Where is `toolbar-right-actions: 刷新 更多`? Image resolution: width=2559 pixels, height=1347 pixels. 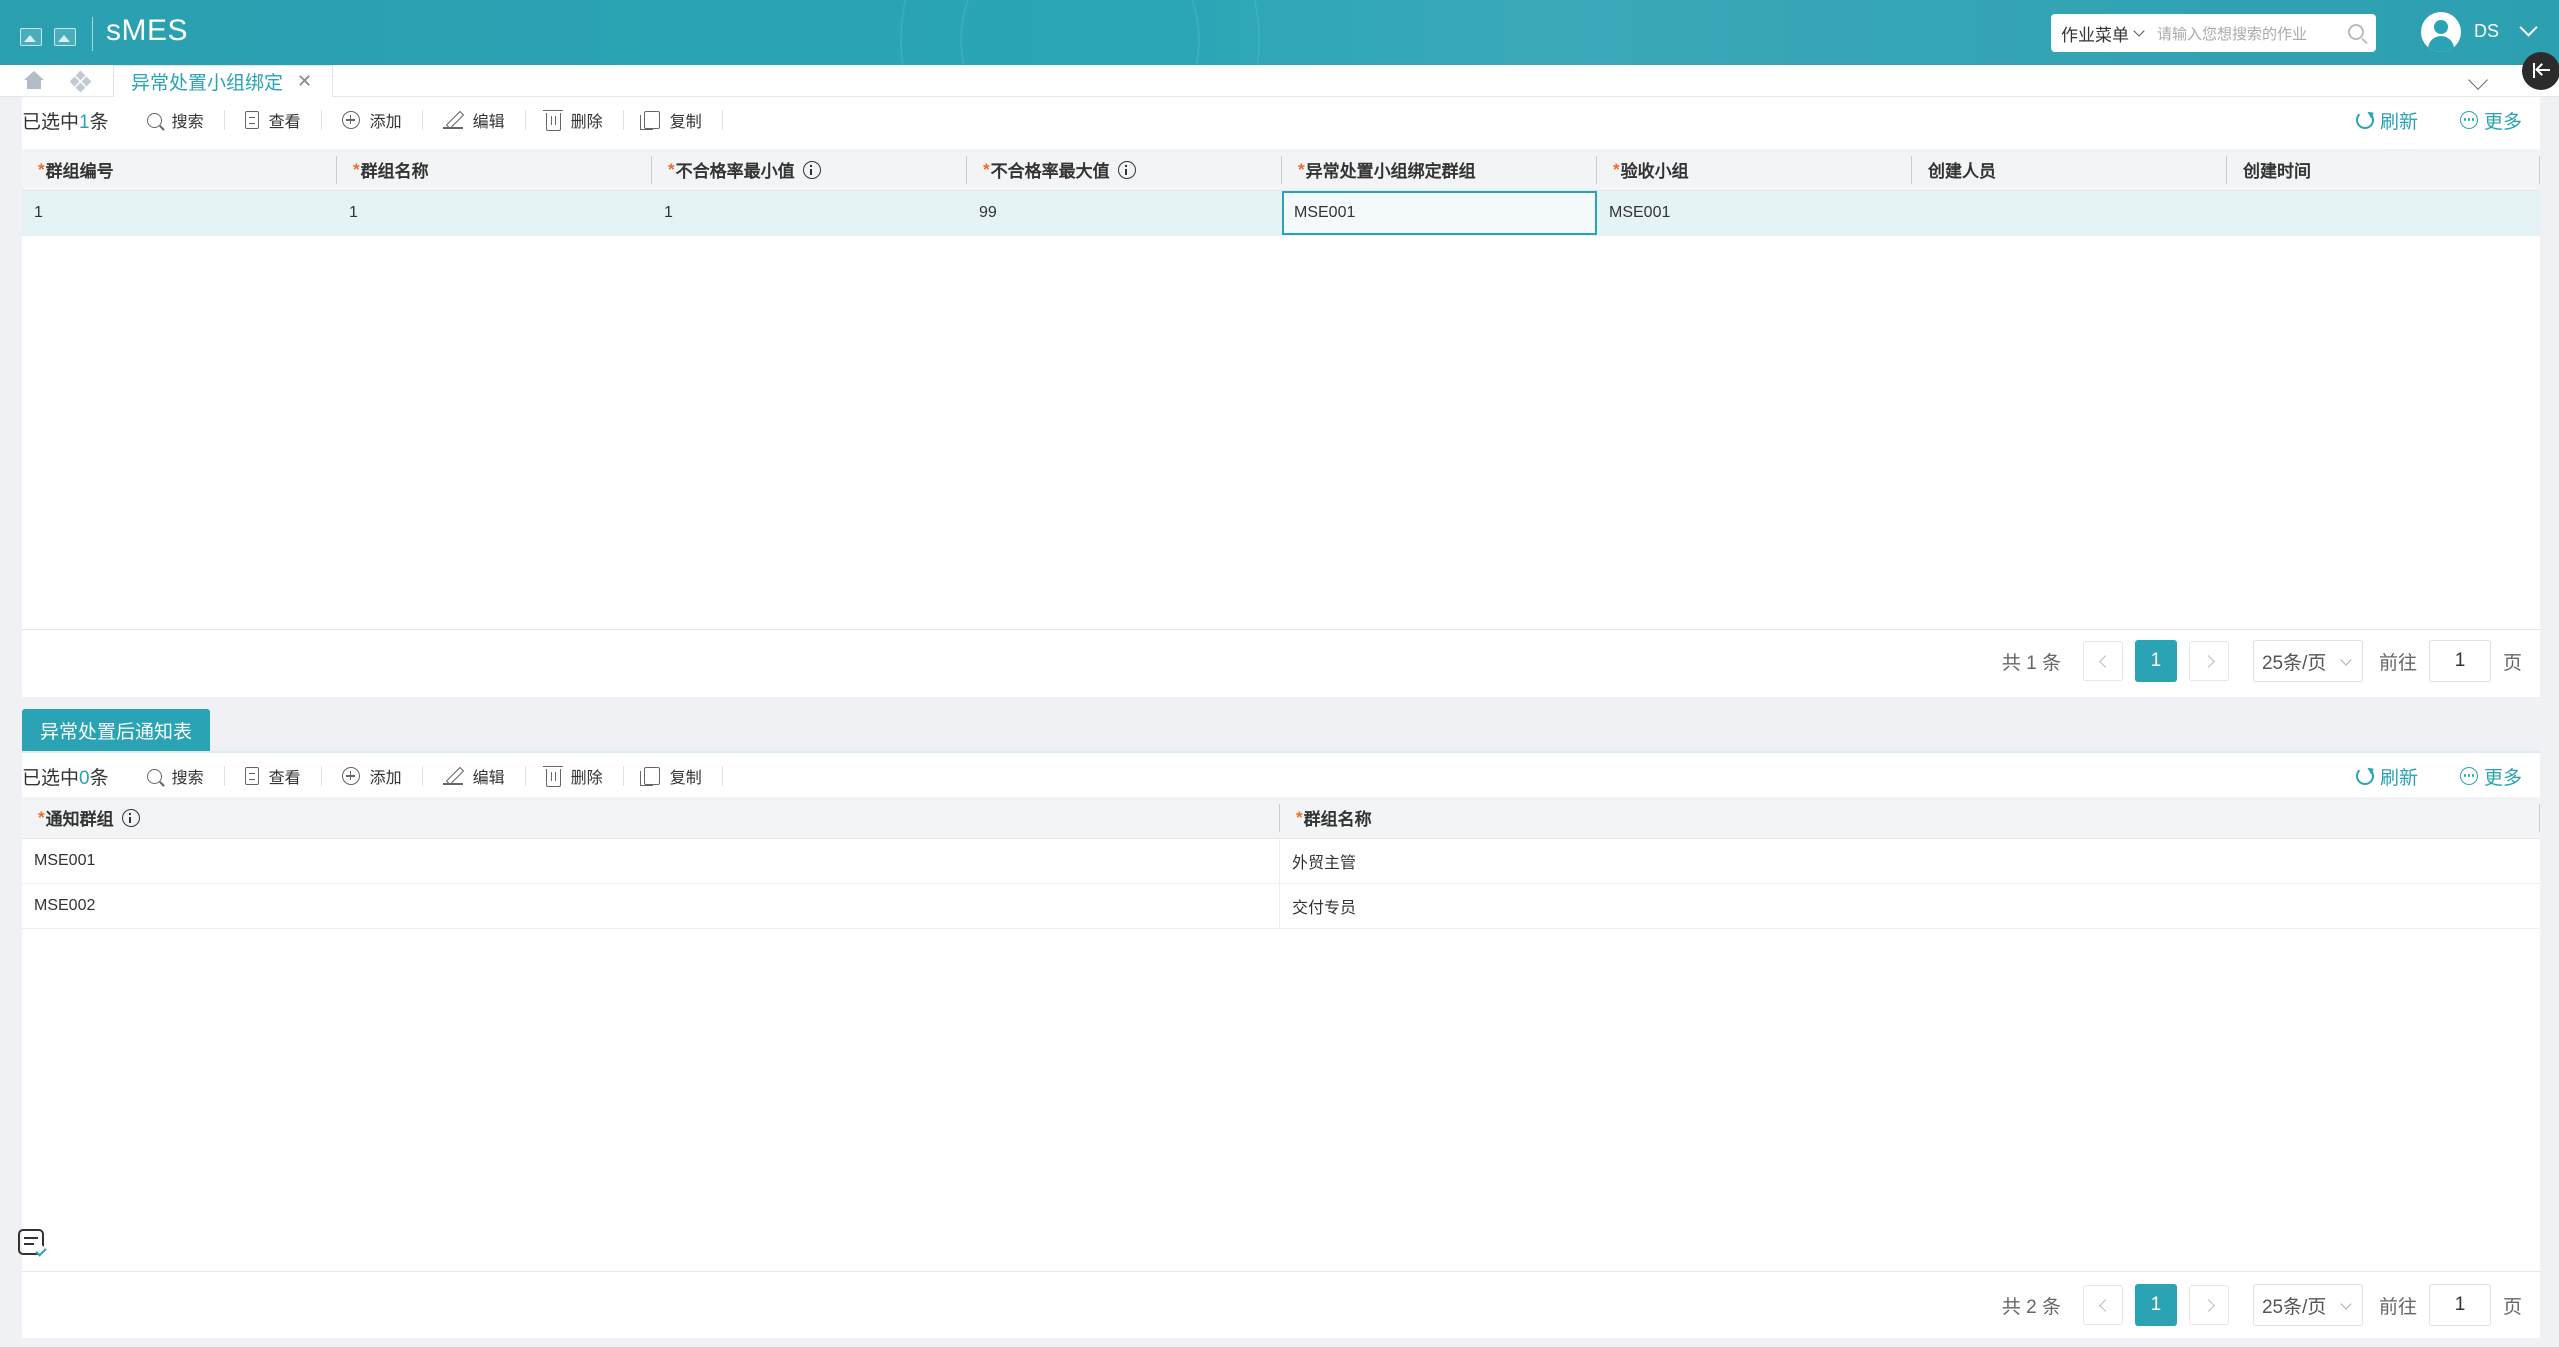 toolbar-right-actions: 刷新 更多 is located at coordinates (2438, 776).